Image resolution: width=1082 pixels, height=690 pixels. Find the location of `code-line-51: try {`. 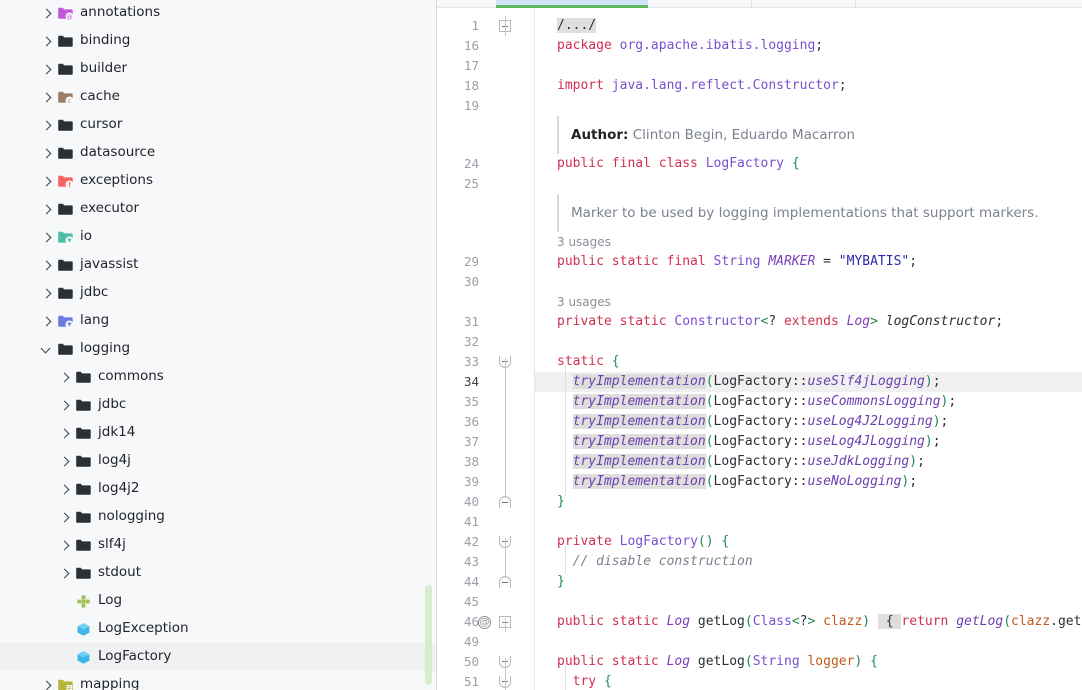

code-line-51: try { is located at coordinates (808, 681).